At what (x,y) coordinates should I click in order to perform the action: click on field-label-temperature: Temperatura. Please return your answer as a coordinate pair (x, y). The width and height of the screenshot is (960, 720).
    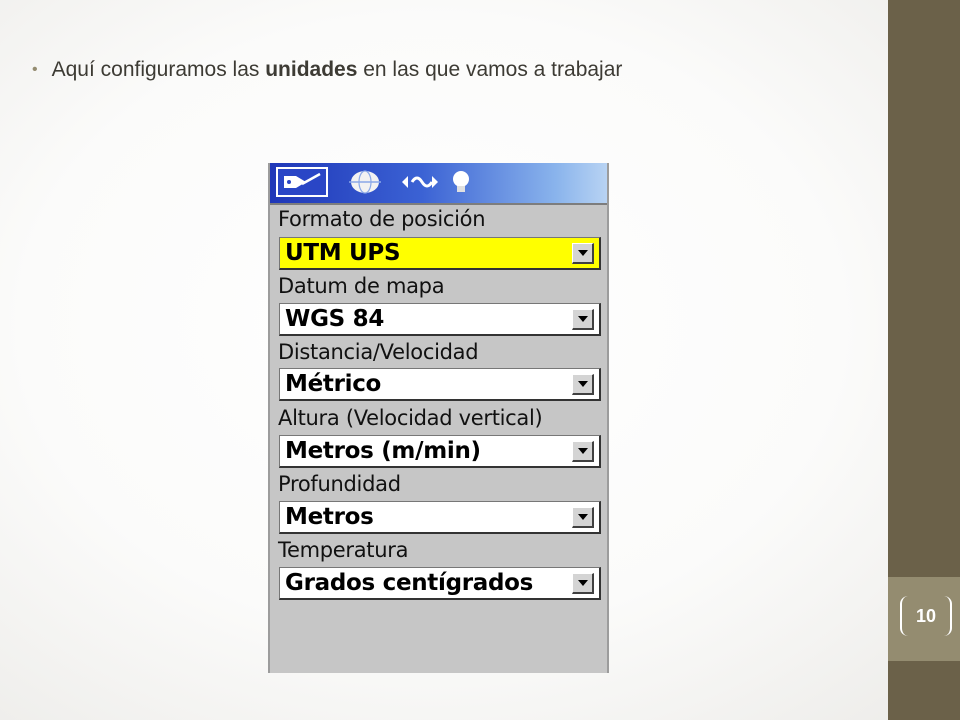
    Looking at the image, I should click on (343, 550).